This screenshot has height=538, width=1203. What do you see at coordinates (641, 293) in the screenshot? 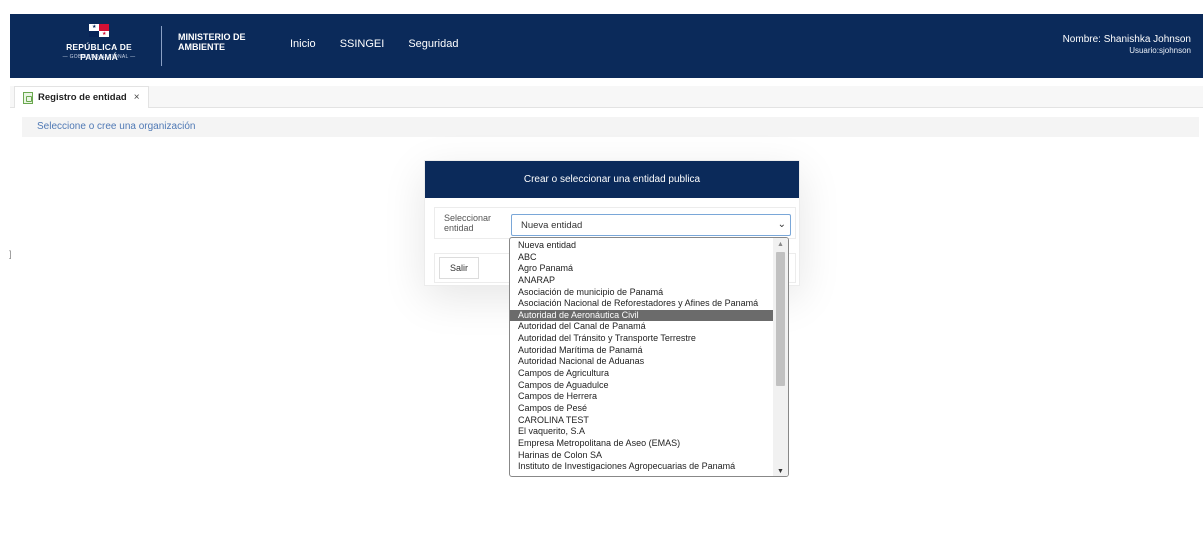
I see `dropdown-option: Asociación de municipio de Panamá` at bounding box center [641, 293].